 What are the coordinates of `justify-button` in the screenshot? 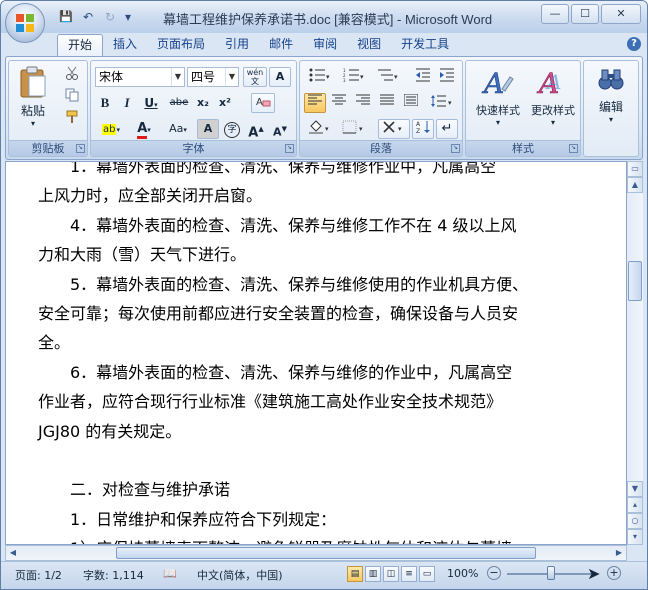 It's located at (387, 103).